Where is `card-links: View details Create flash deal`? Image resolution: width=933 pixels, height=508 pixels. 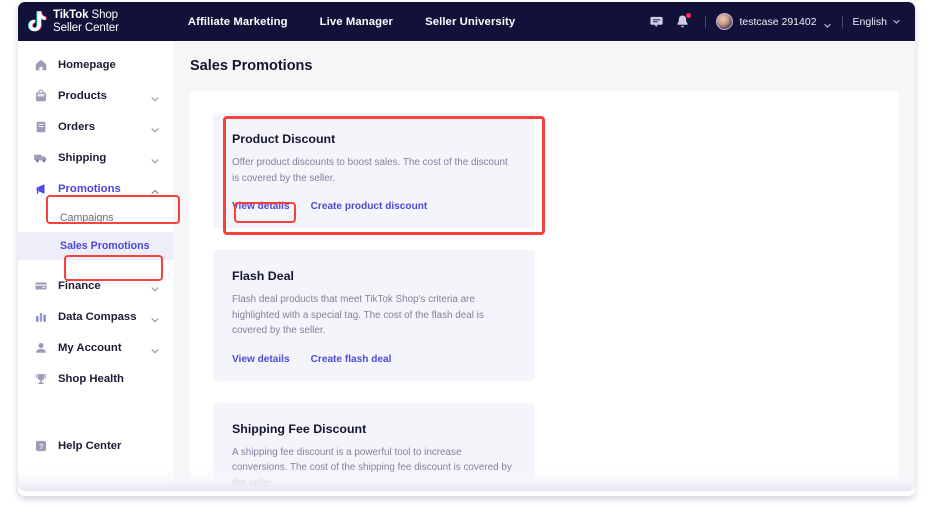
card-links: View details Create flash deal is located at coordinates (374, 359).